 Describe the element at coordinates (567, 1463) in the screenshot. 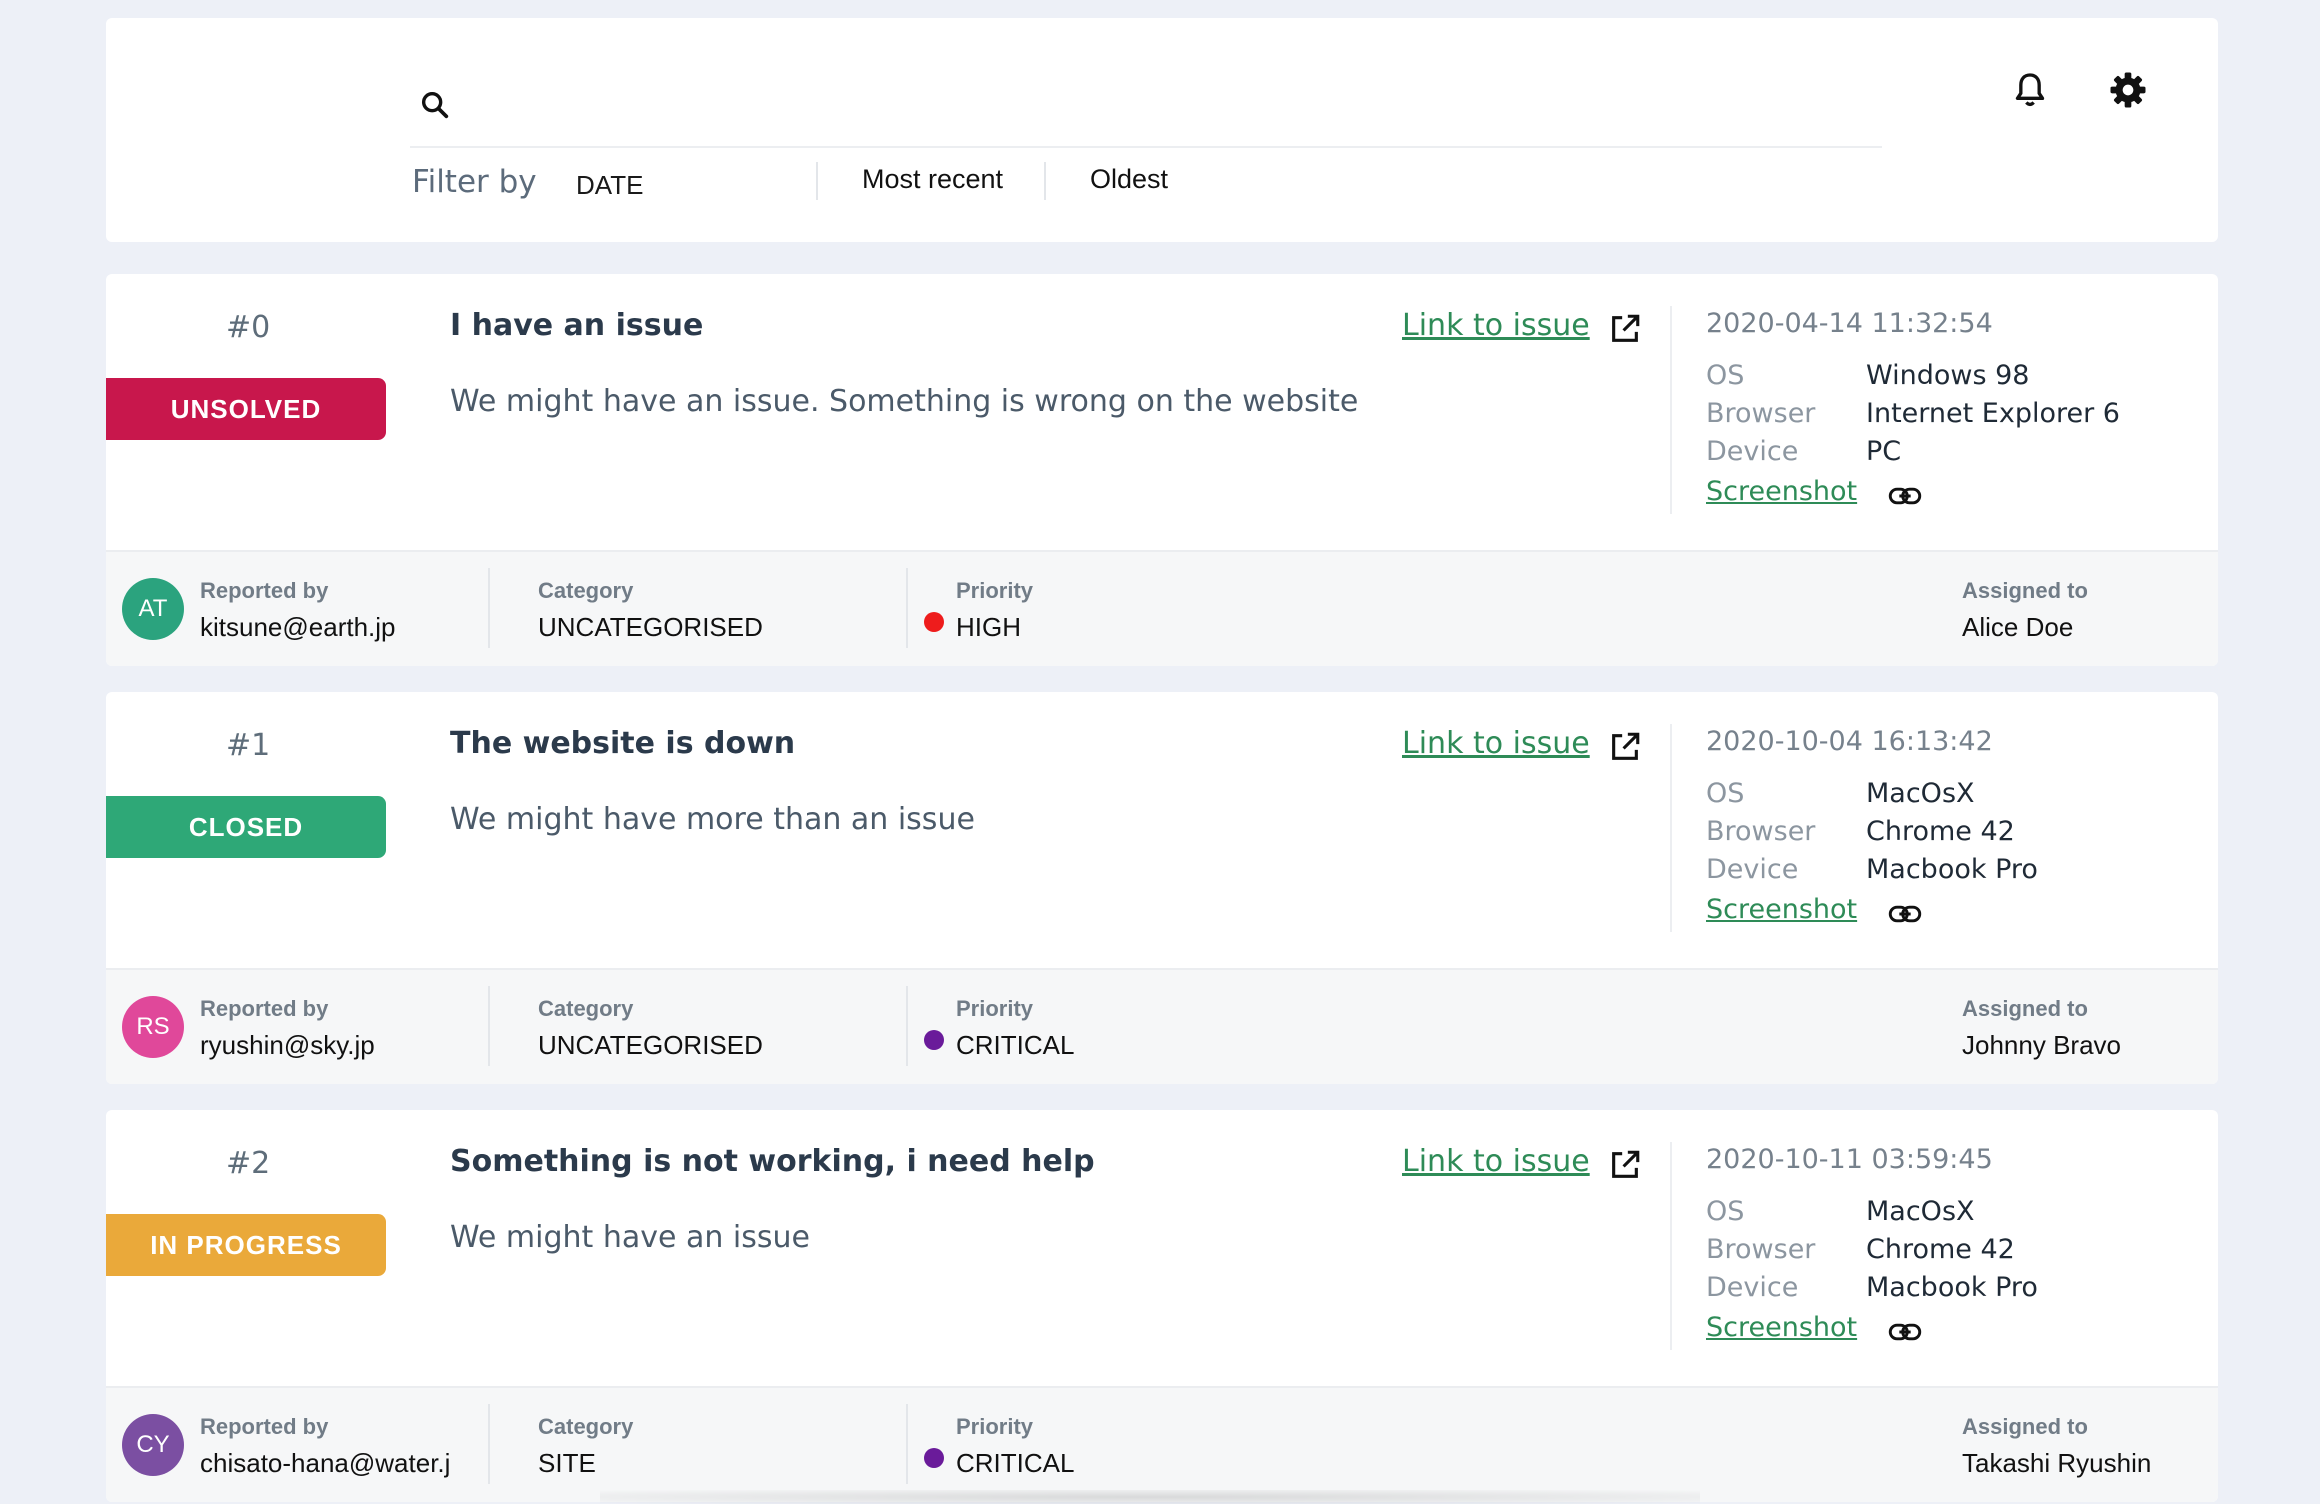

I see `category-value: SITE` at that location.